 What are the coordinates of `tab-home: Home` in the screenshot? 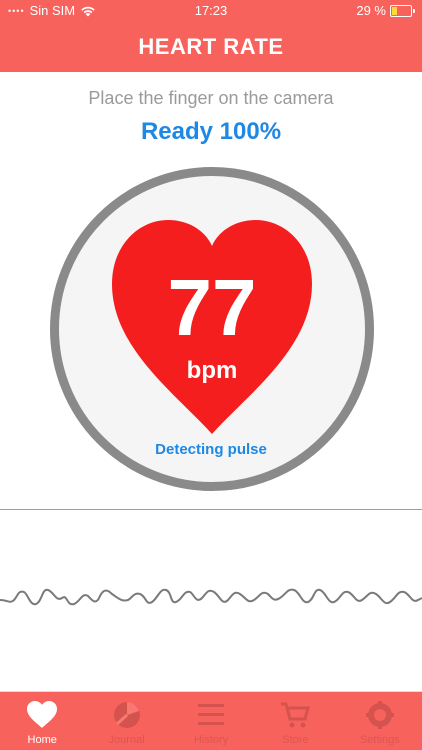 It's located at (42, 721).